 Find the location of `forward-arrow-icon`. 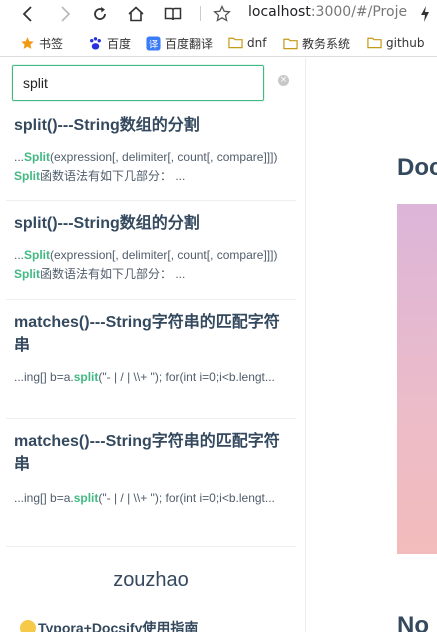

forward-arrow-icon is located at coordinates (65, 13).